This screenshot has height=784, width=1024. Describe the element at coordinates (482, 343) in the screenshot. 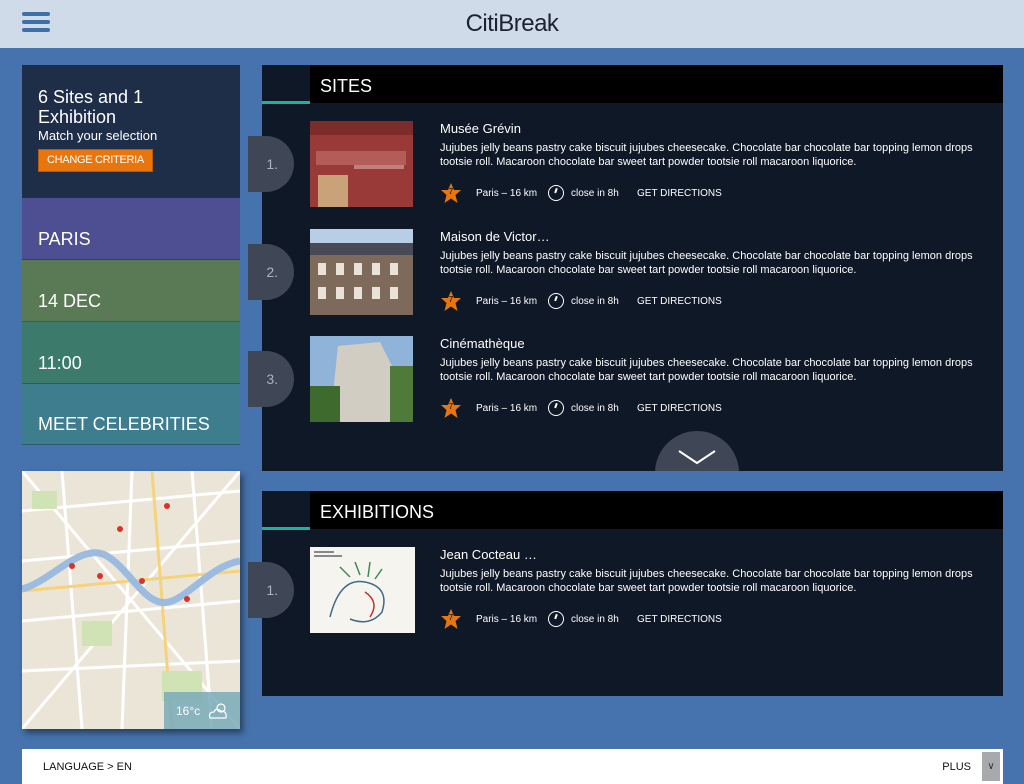

I see `item-name: Cinémathèque` at that location.